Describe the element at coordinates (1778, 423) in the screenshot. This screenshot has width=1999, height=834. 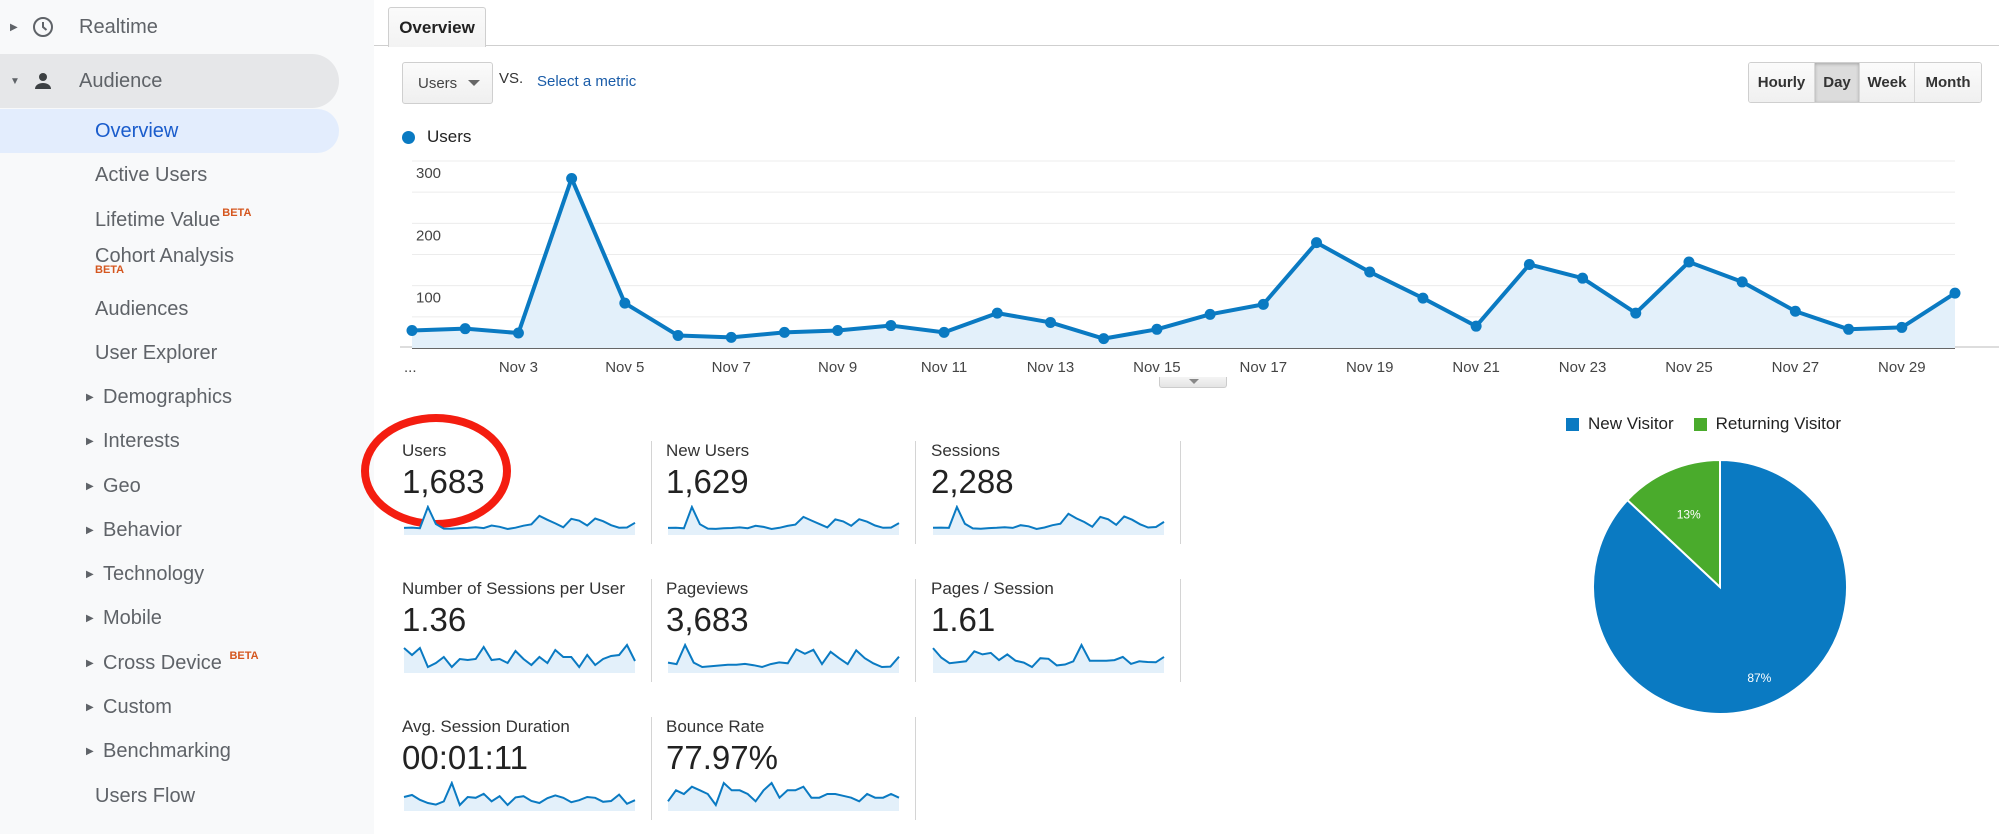
I see `legend-label: Returning Visitor` at that location.